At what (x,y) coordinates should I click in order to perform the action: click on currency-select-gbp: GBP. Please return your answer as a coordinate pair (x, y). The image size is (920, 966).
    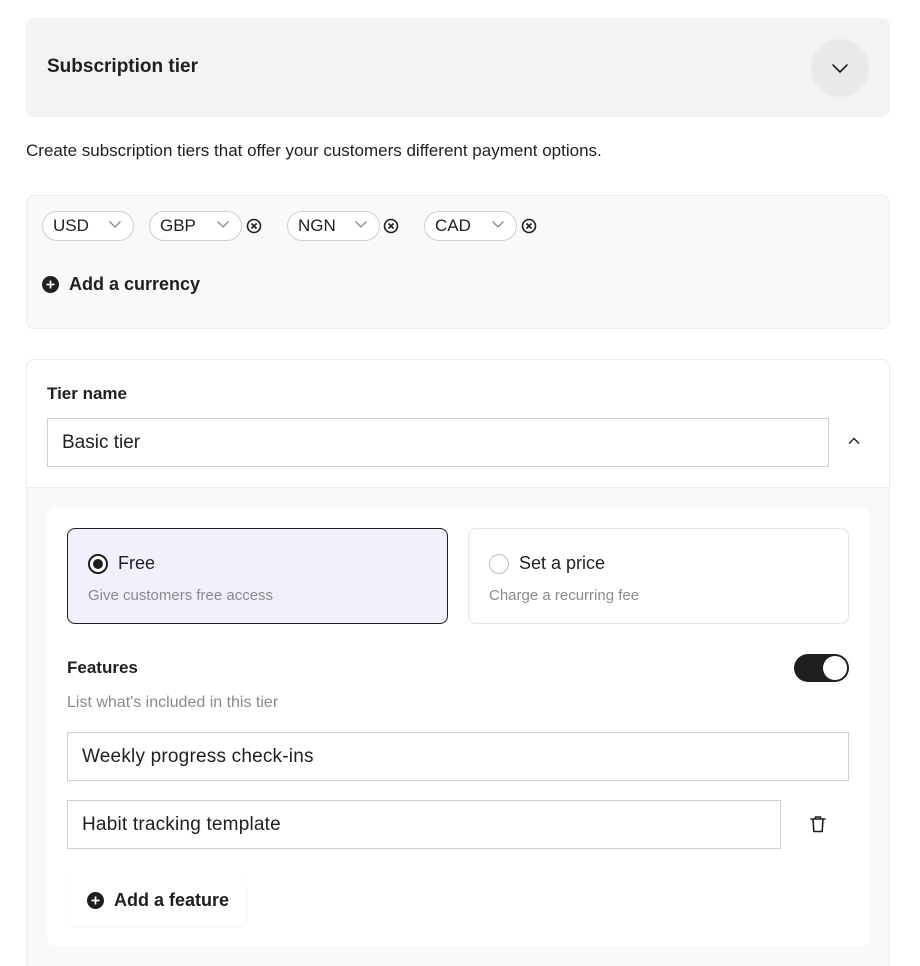
    Looking at the image, I should click on (195, 226).